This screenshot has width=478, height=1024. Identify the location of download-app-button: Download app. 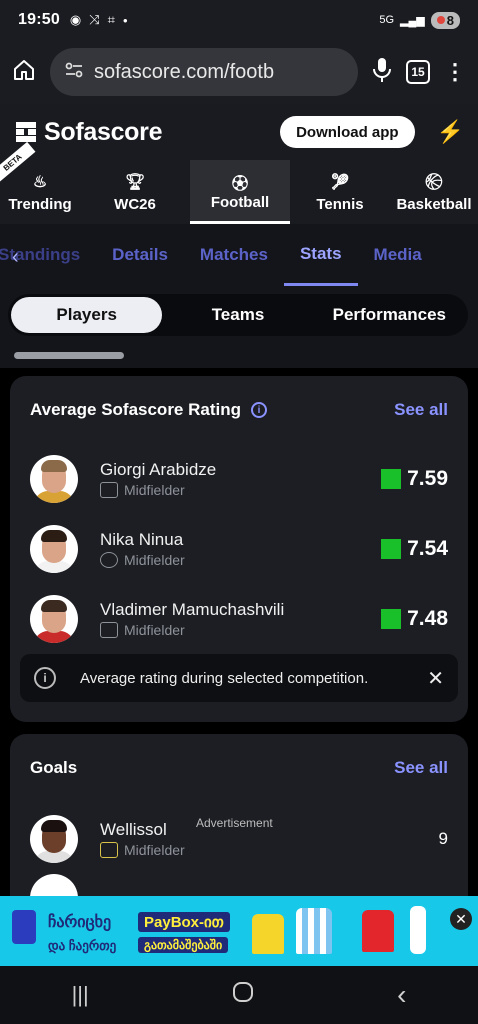
(347, 132).